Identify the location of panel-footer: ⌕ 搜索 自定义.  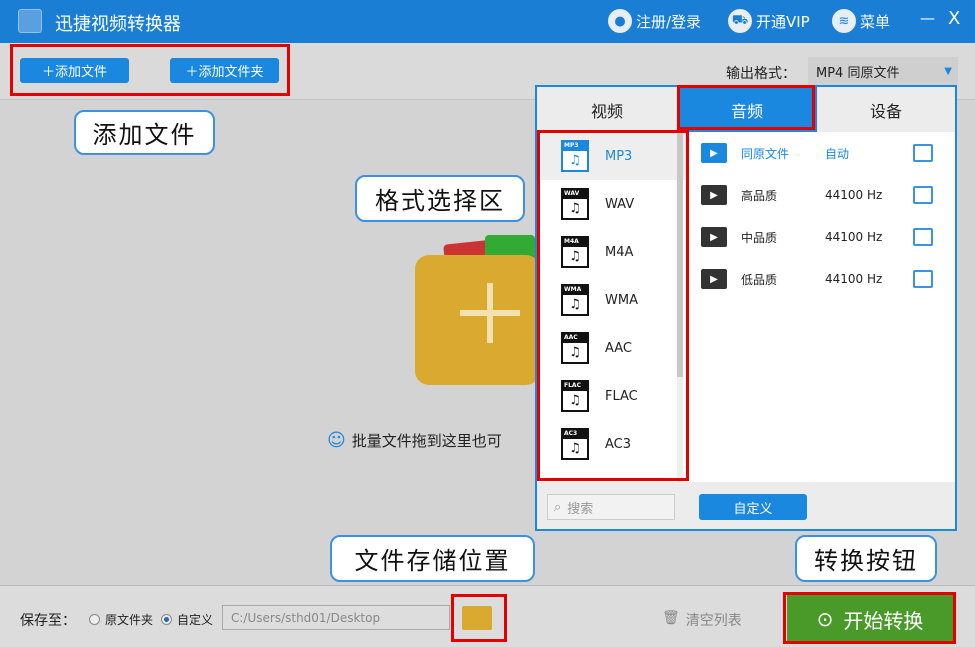
(746, 505).